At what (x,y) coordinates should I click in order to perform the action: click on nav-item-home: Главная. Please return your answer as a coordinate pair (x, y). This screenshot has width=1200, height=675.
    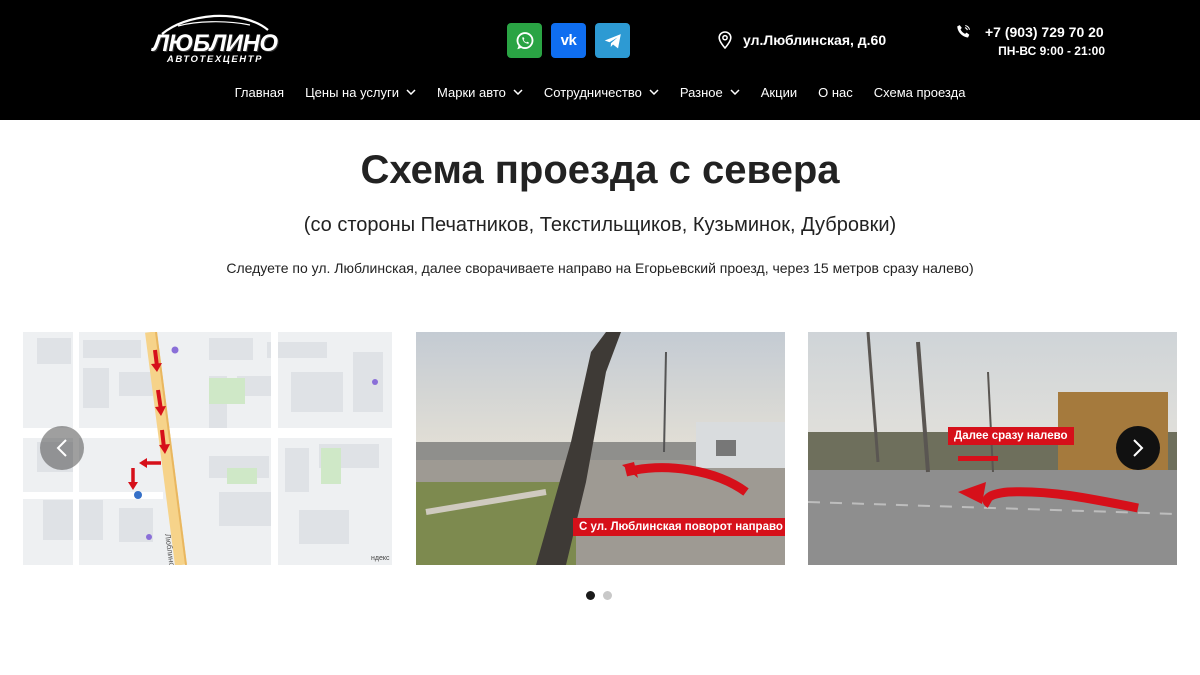
    Looking at the image, I should click on (259, 92).